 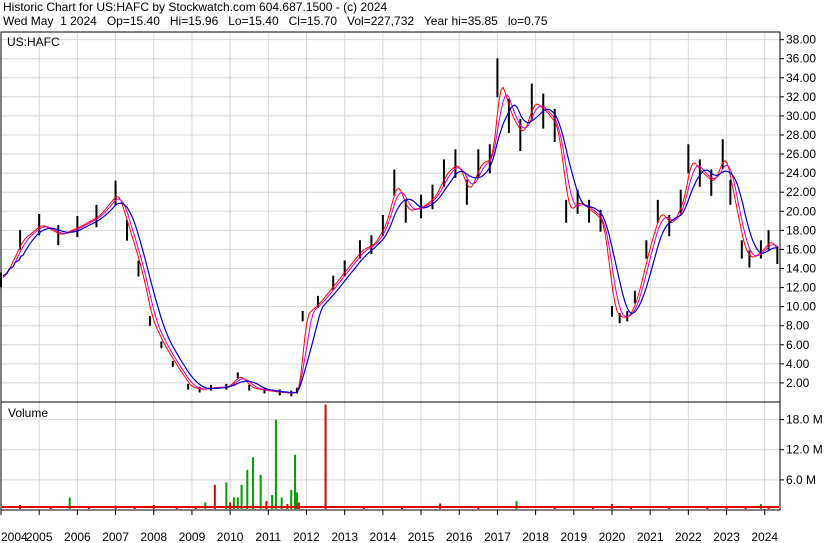 I want to click on symbol-label: US:HAFC, so click(x=33, y=42).